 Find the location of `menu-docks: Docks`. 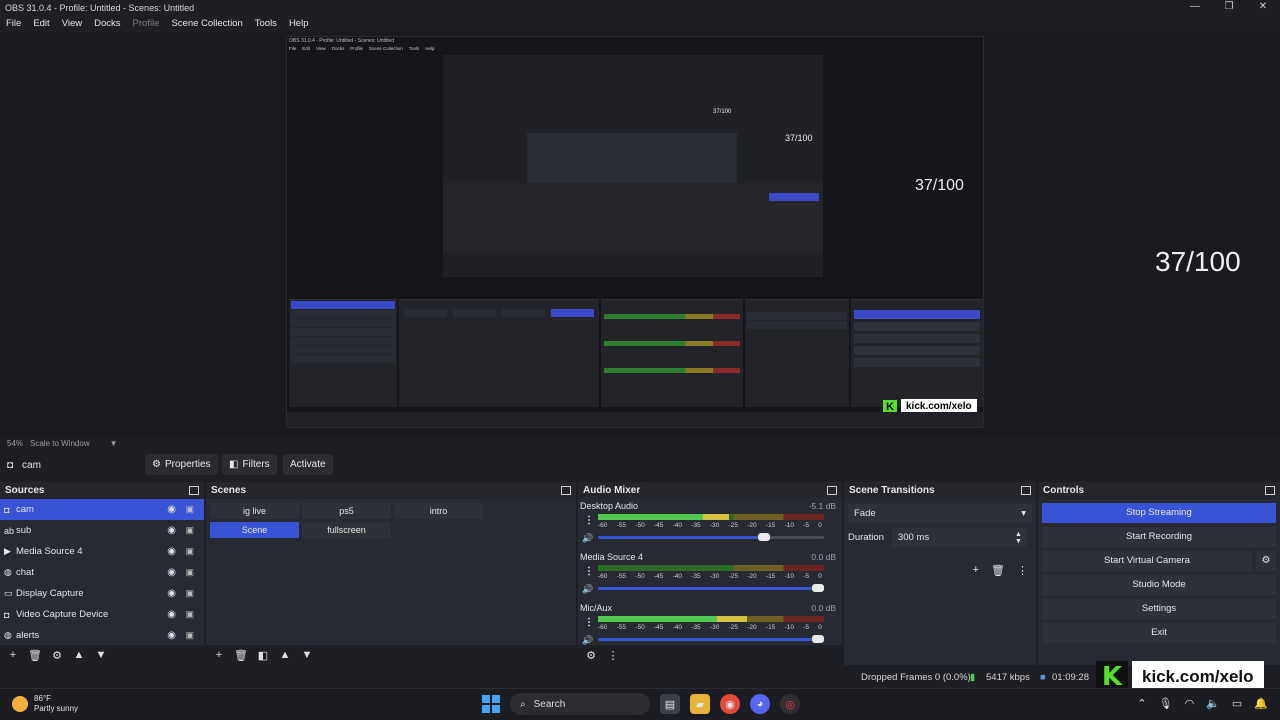

menu-docks: Docks is located at coordinates (107, 23).